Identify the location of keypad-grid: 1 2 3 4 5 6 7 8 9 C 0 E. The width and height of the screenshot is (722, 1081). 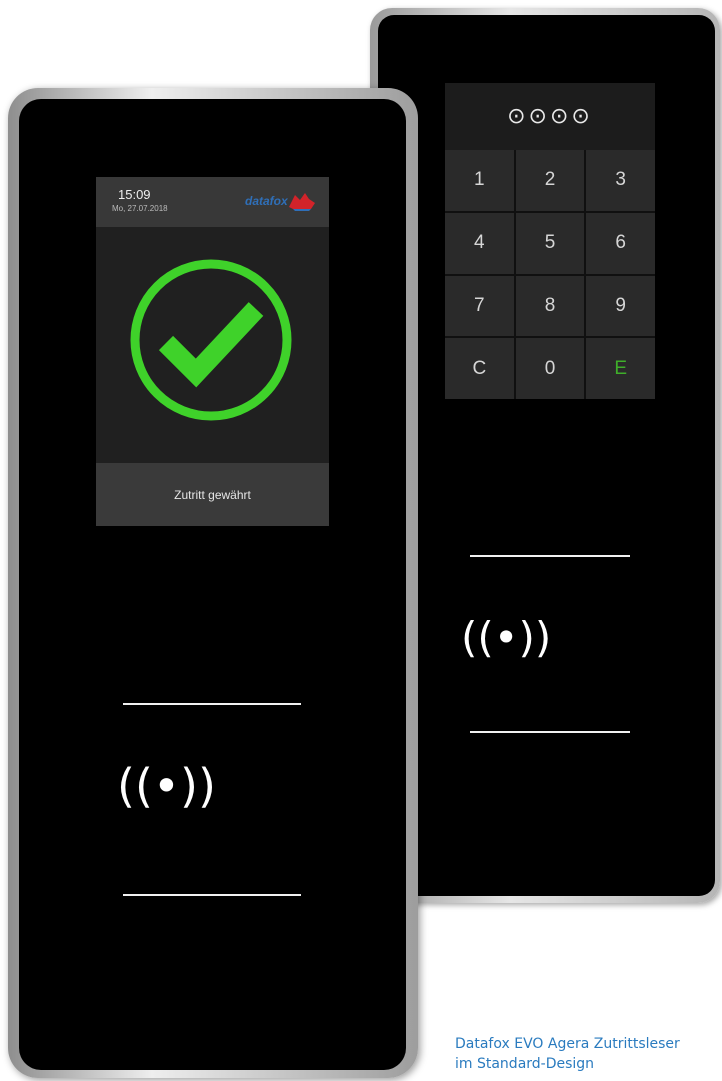
(550, 274).